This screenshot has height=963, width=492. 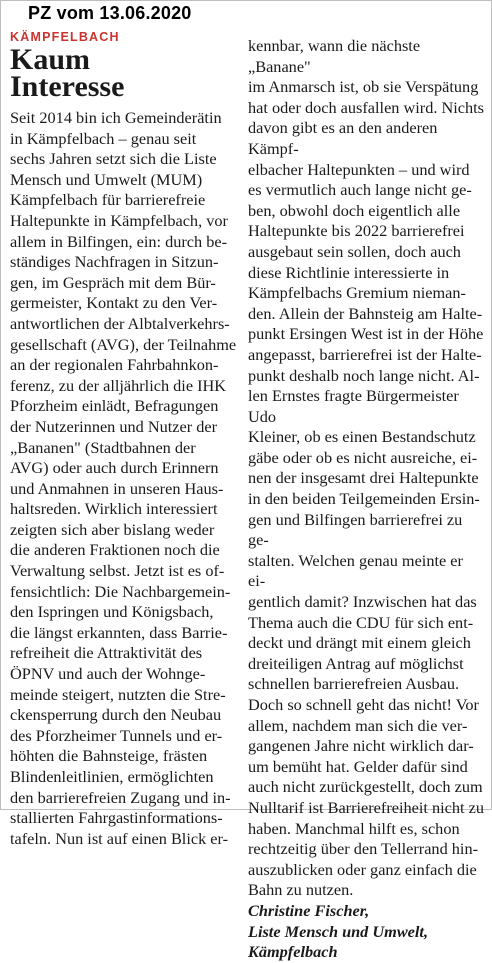 I want to click on body-line: stalten. Welchen genau meinte er ei-, so click(x=355, y=570).